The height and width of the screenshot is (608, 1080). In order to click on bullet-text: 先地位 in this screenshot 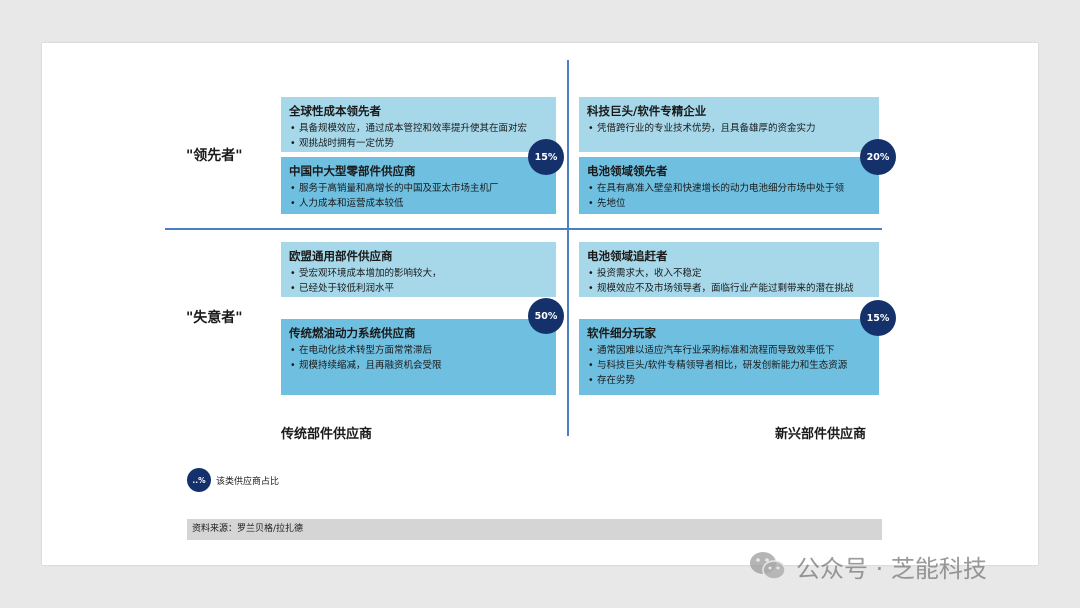, I will do `click(611, 203)`.